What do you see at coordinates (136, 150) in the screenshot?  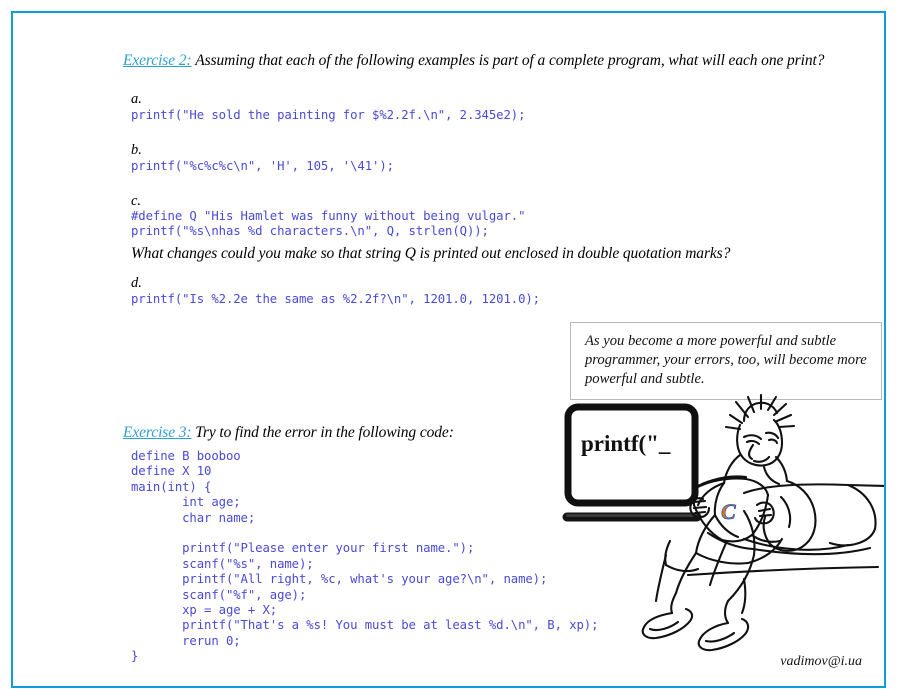 I see `item-b-letter: b.` at bounding box center [136, 150].